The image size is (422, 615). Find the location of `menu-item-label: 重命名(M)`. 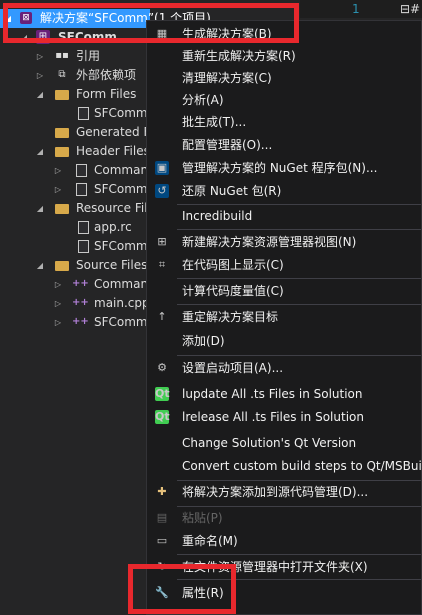

menu-item-label: 重命名(M) is located at coordinates (210, 541).